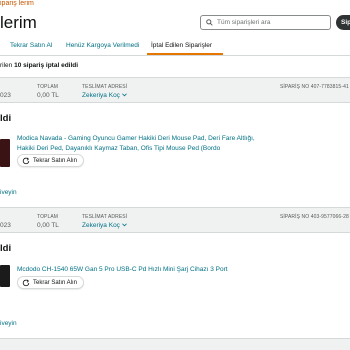 The width and height of the screenshot is (350, 350). I want to click on order-number: SİPARİŞ NO 407-7783815-41, so click(314, 87).